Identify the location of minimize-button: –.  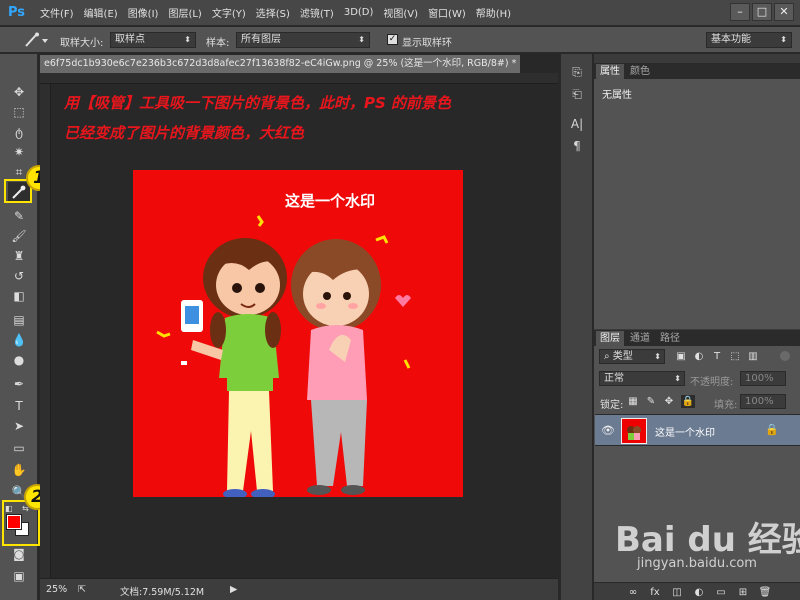
(740, 12).